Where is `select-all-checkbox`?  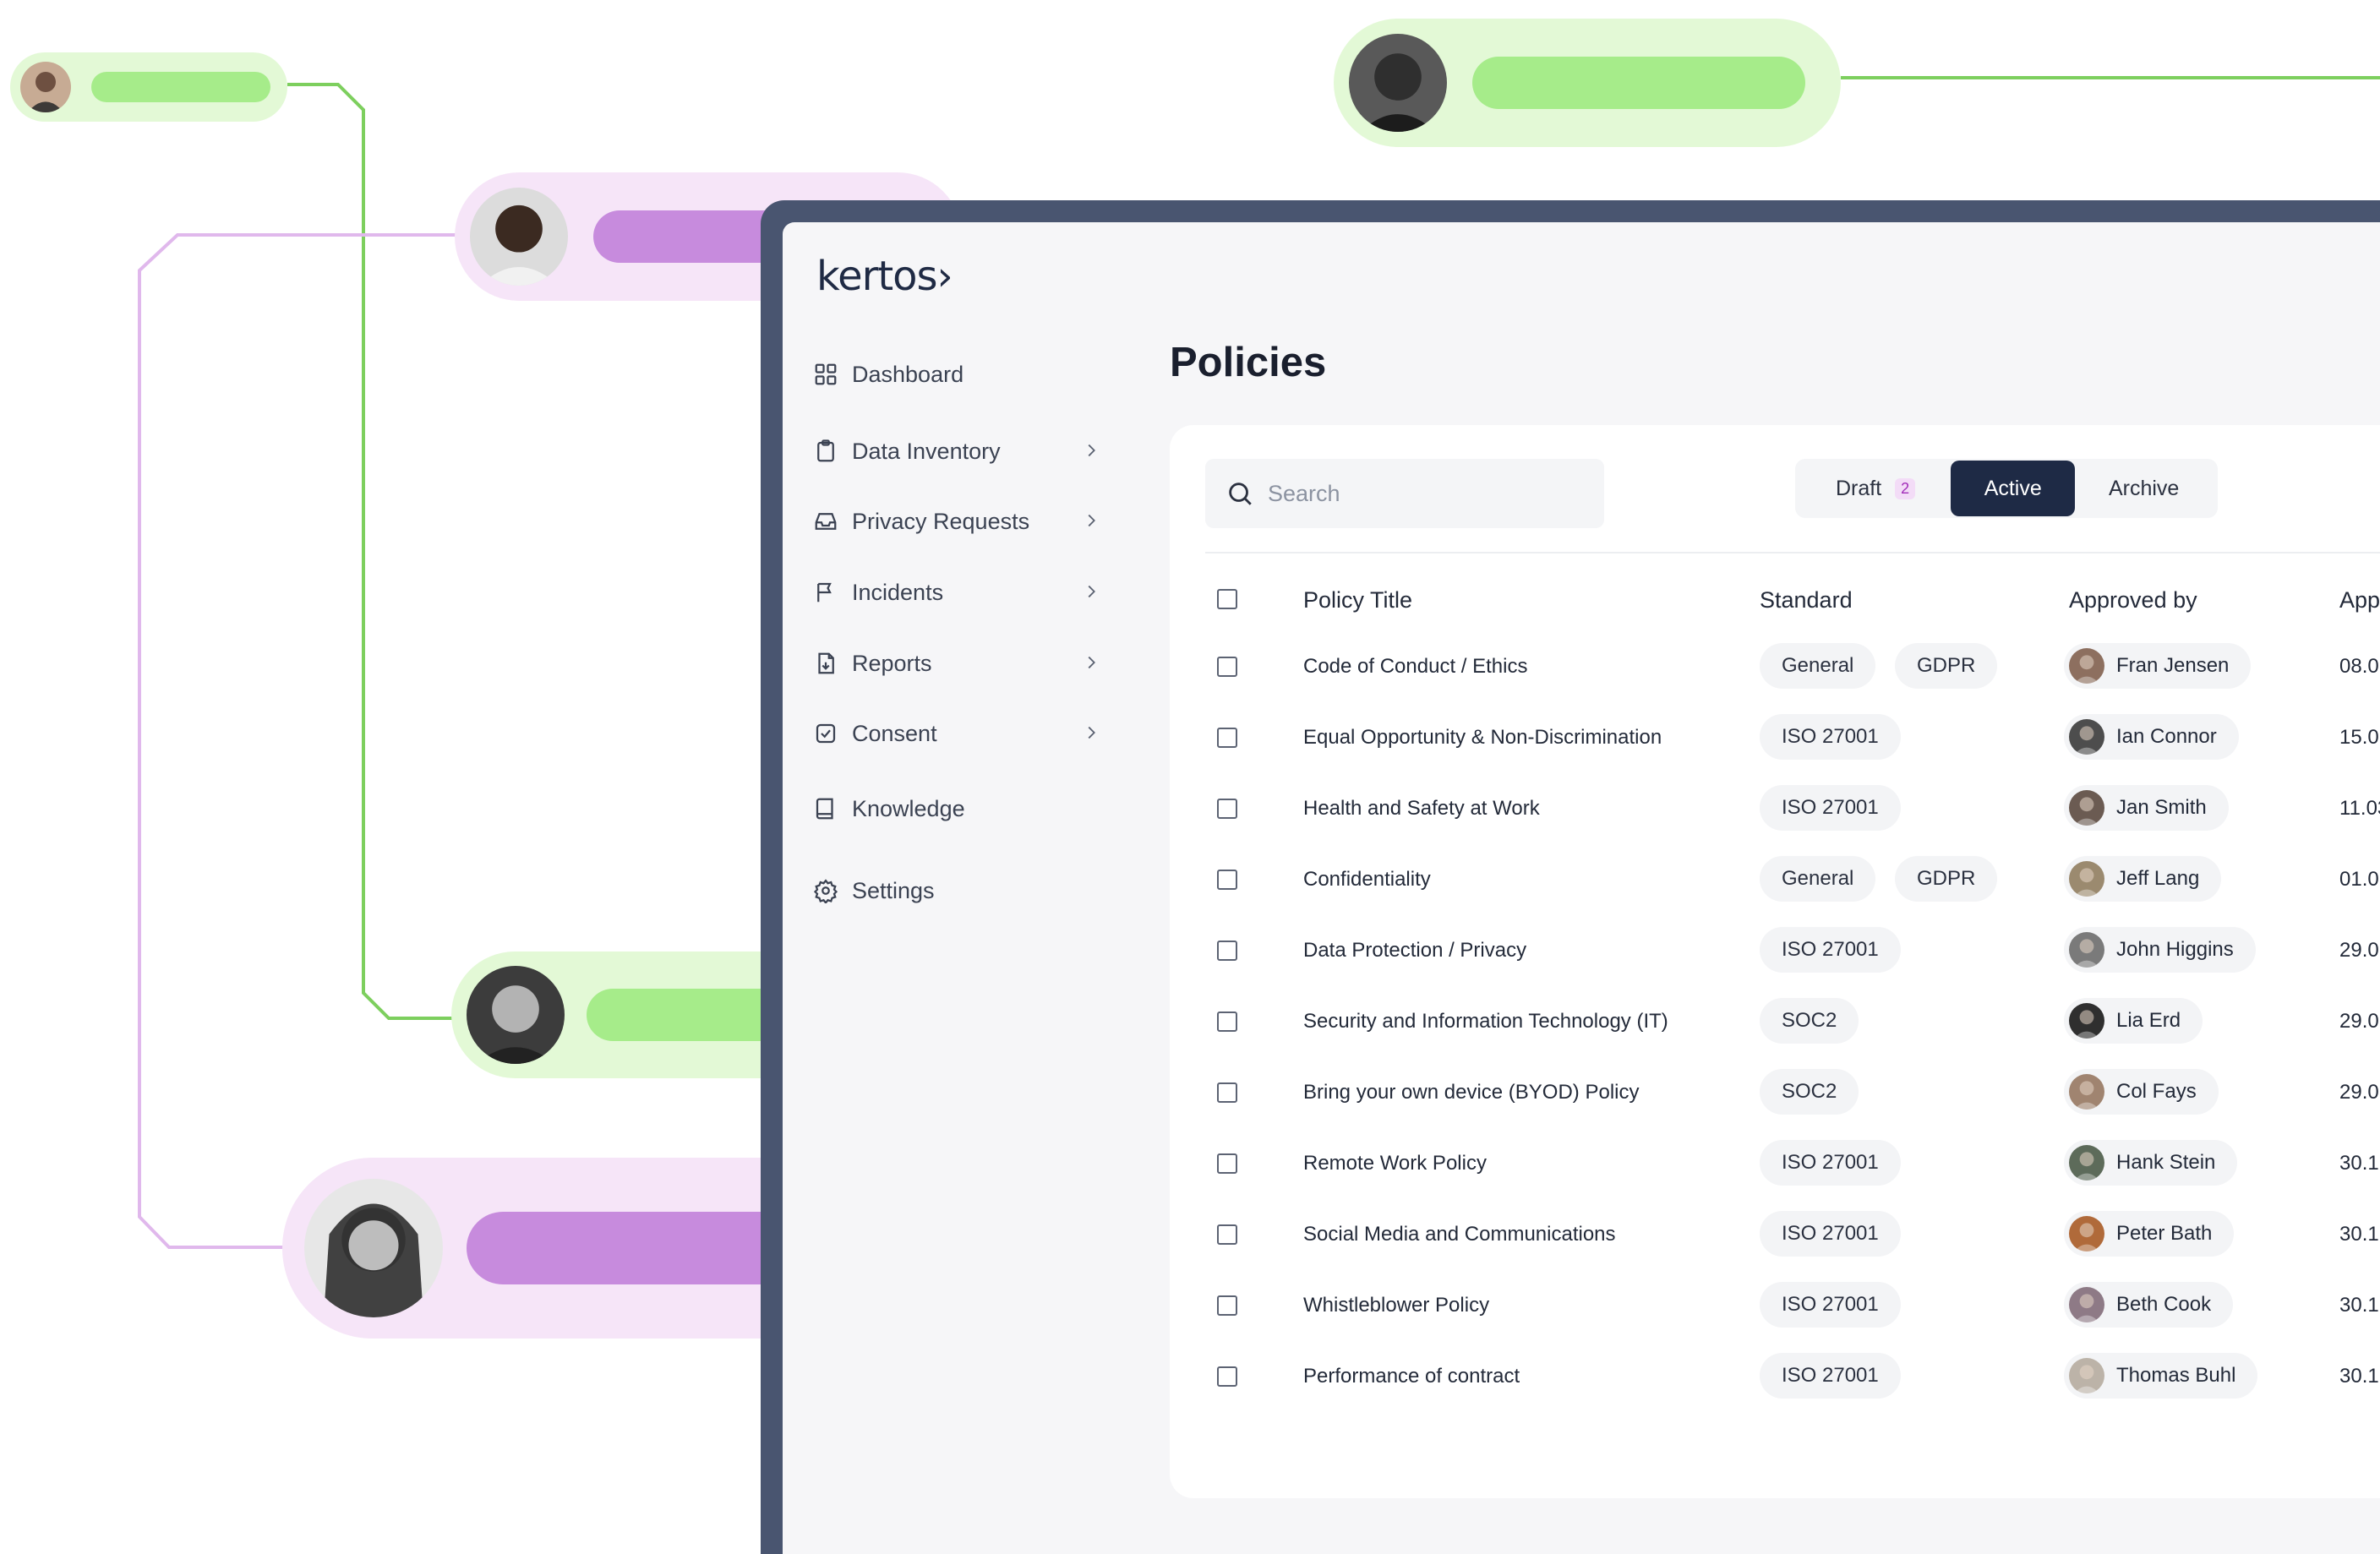
select-all-checkbox is located at coordinates (1227, 599).